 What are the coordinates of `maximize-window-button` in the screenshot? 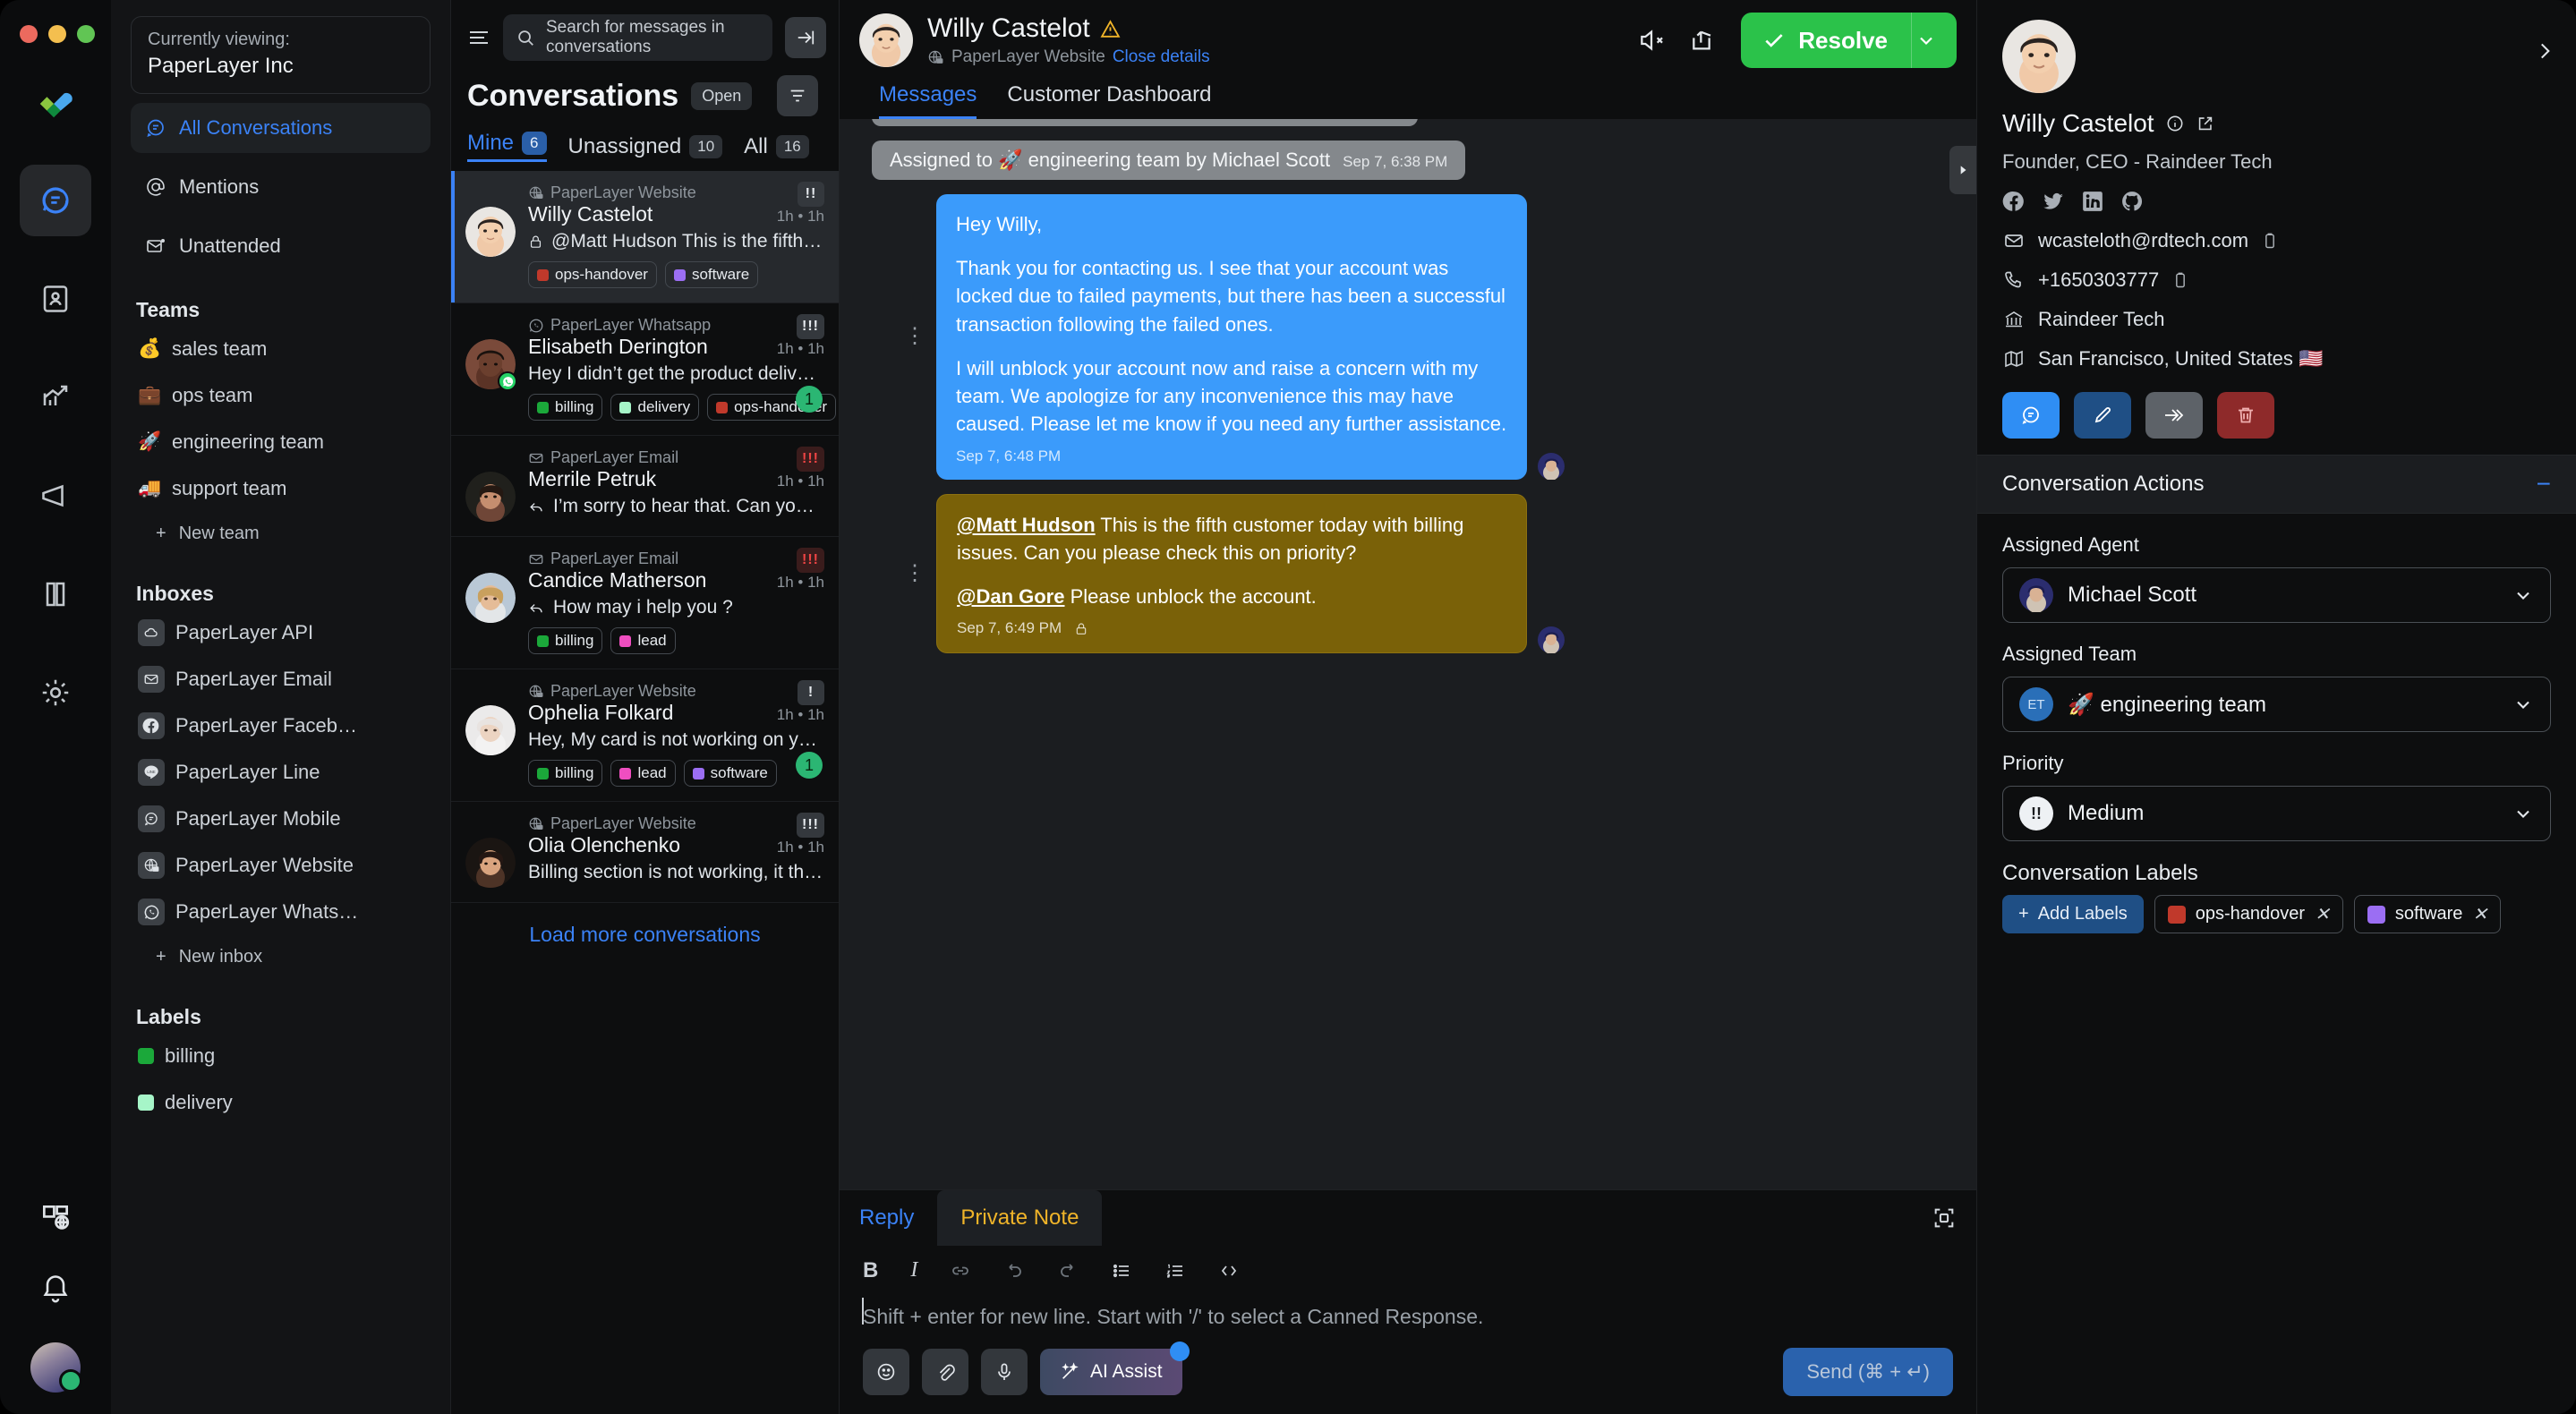 It's located at (86, 34).